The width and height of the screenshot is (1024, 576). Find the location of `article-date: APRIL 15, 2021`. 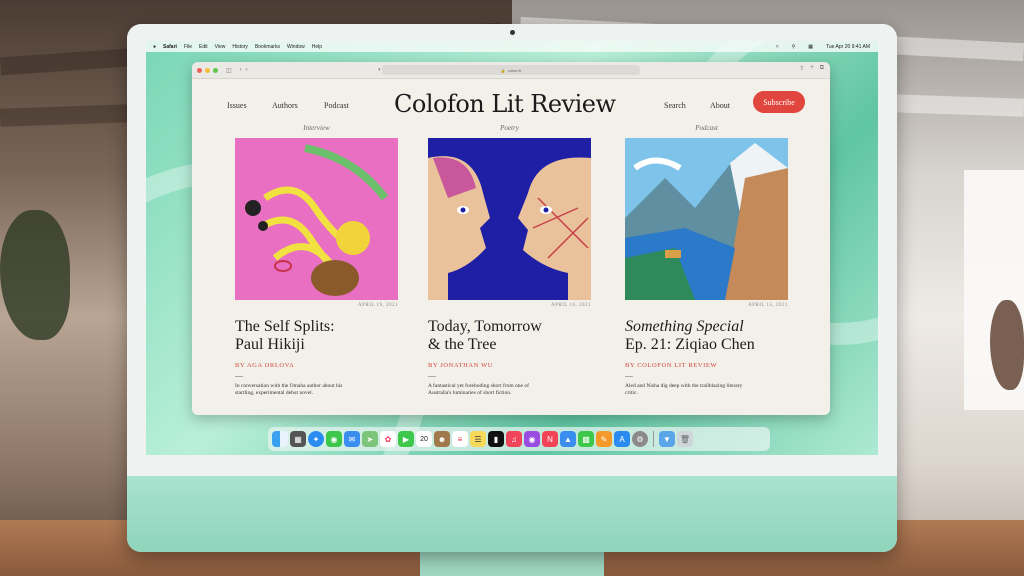

article-date: APRIL 15, 2021 is located at coordinates (767, 305).